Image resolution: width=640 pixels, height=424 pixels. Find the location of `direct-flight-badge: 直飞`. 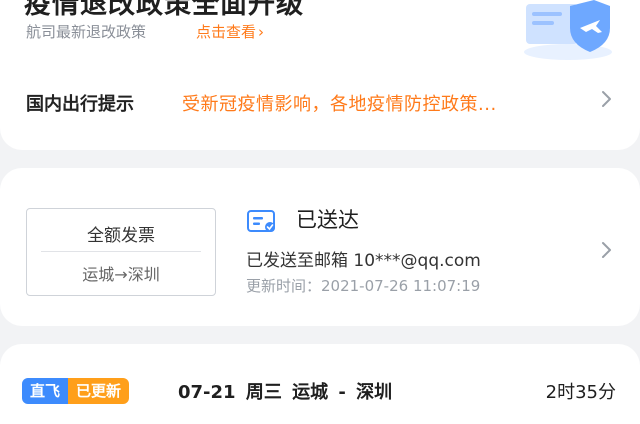

direct-flight-badge: 直飞 is located at coordinates (45, 391).